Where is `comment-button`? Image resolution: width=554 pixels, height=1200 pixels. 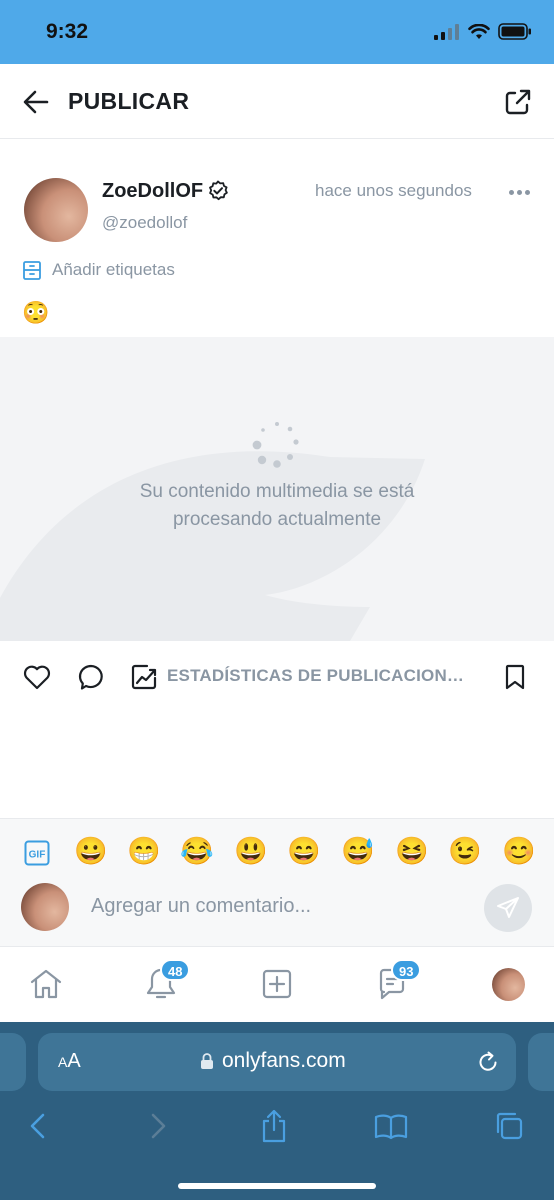 comment-button is located at coordinates (91, 677).